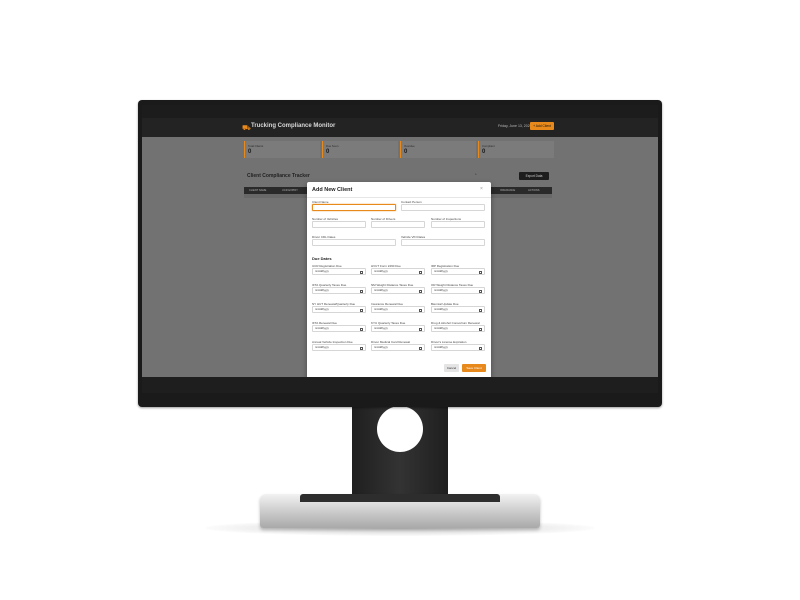 The image size is (800, 600). I want to click on app-footer, so click(400, 385).